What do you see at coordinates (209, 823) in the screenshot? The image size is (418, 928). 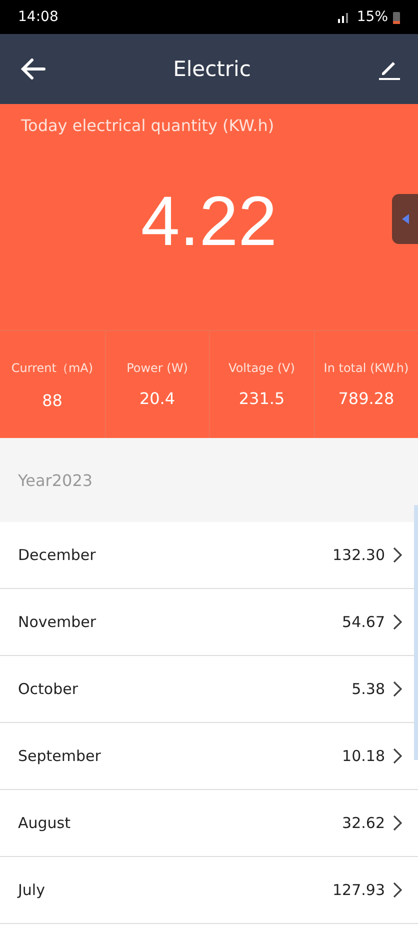 I see `month-row: August 32.62` at bounding box center [209, 823].